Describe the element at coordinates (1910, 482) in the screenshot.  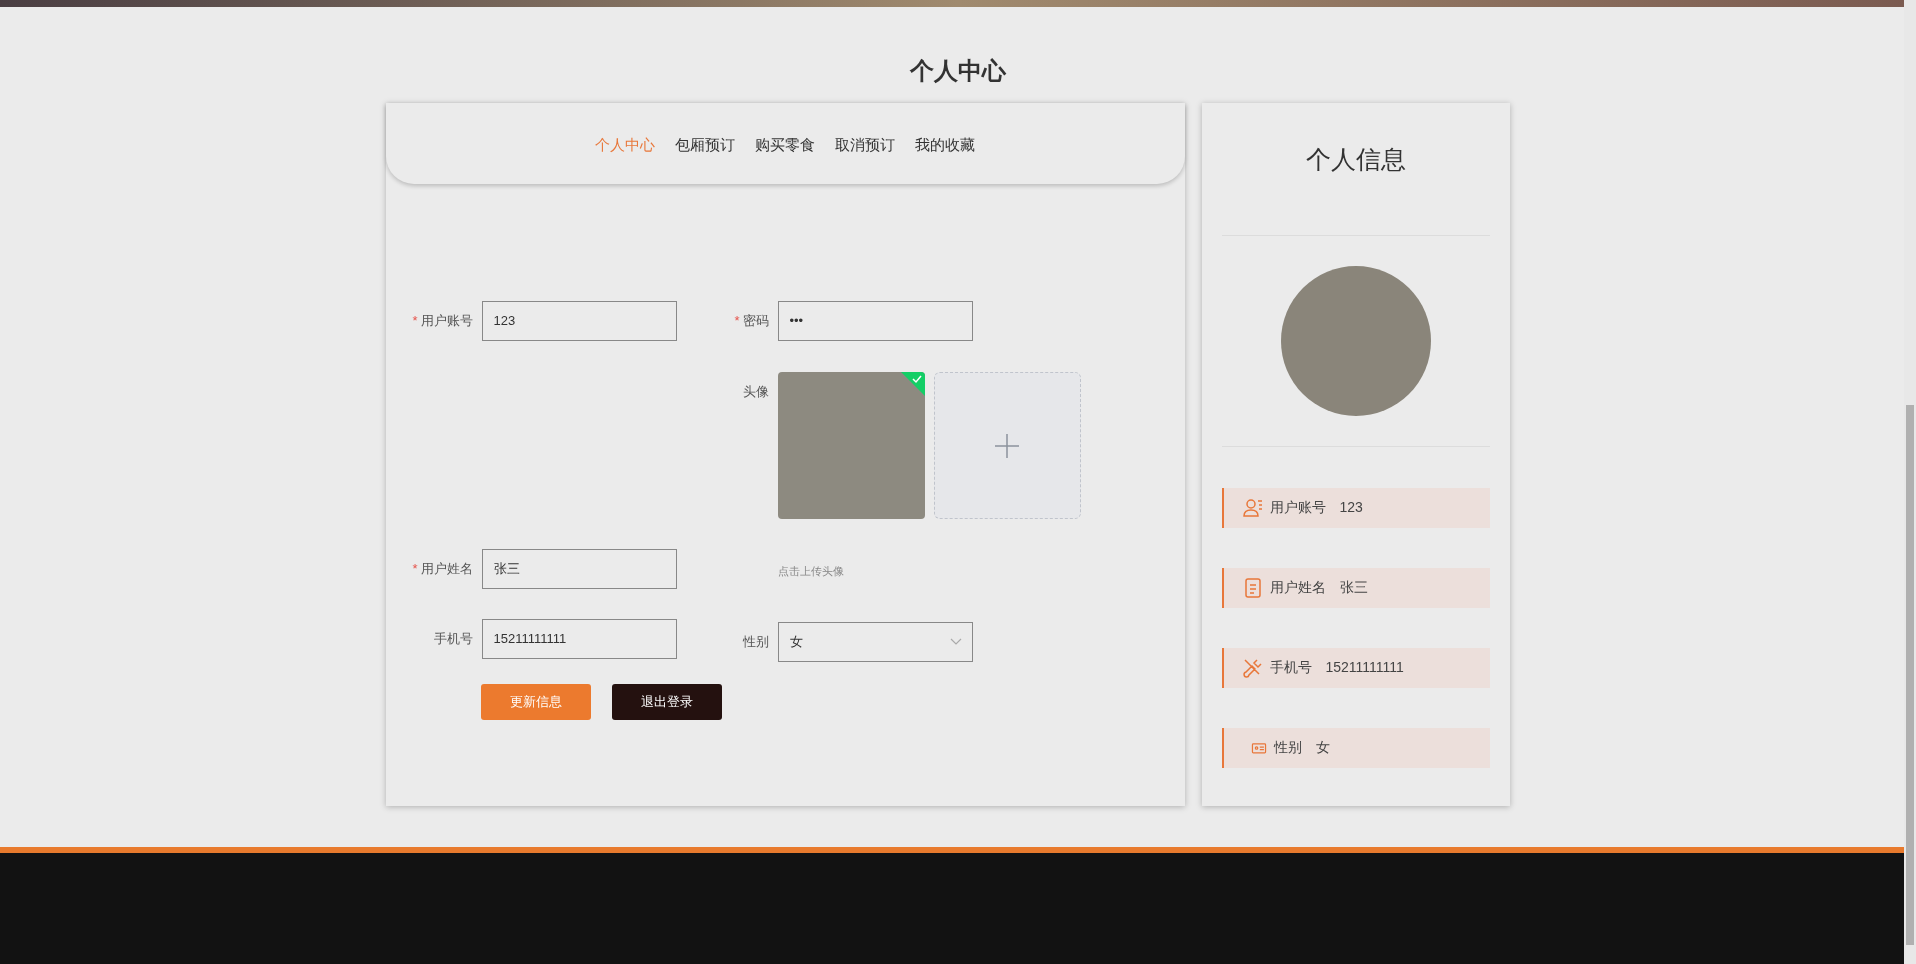
I see `scrollbar` at that location.